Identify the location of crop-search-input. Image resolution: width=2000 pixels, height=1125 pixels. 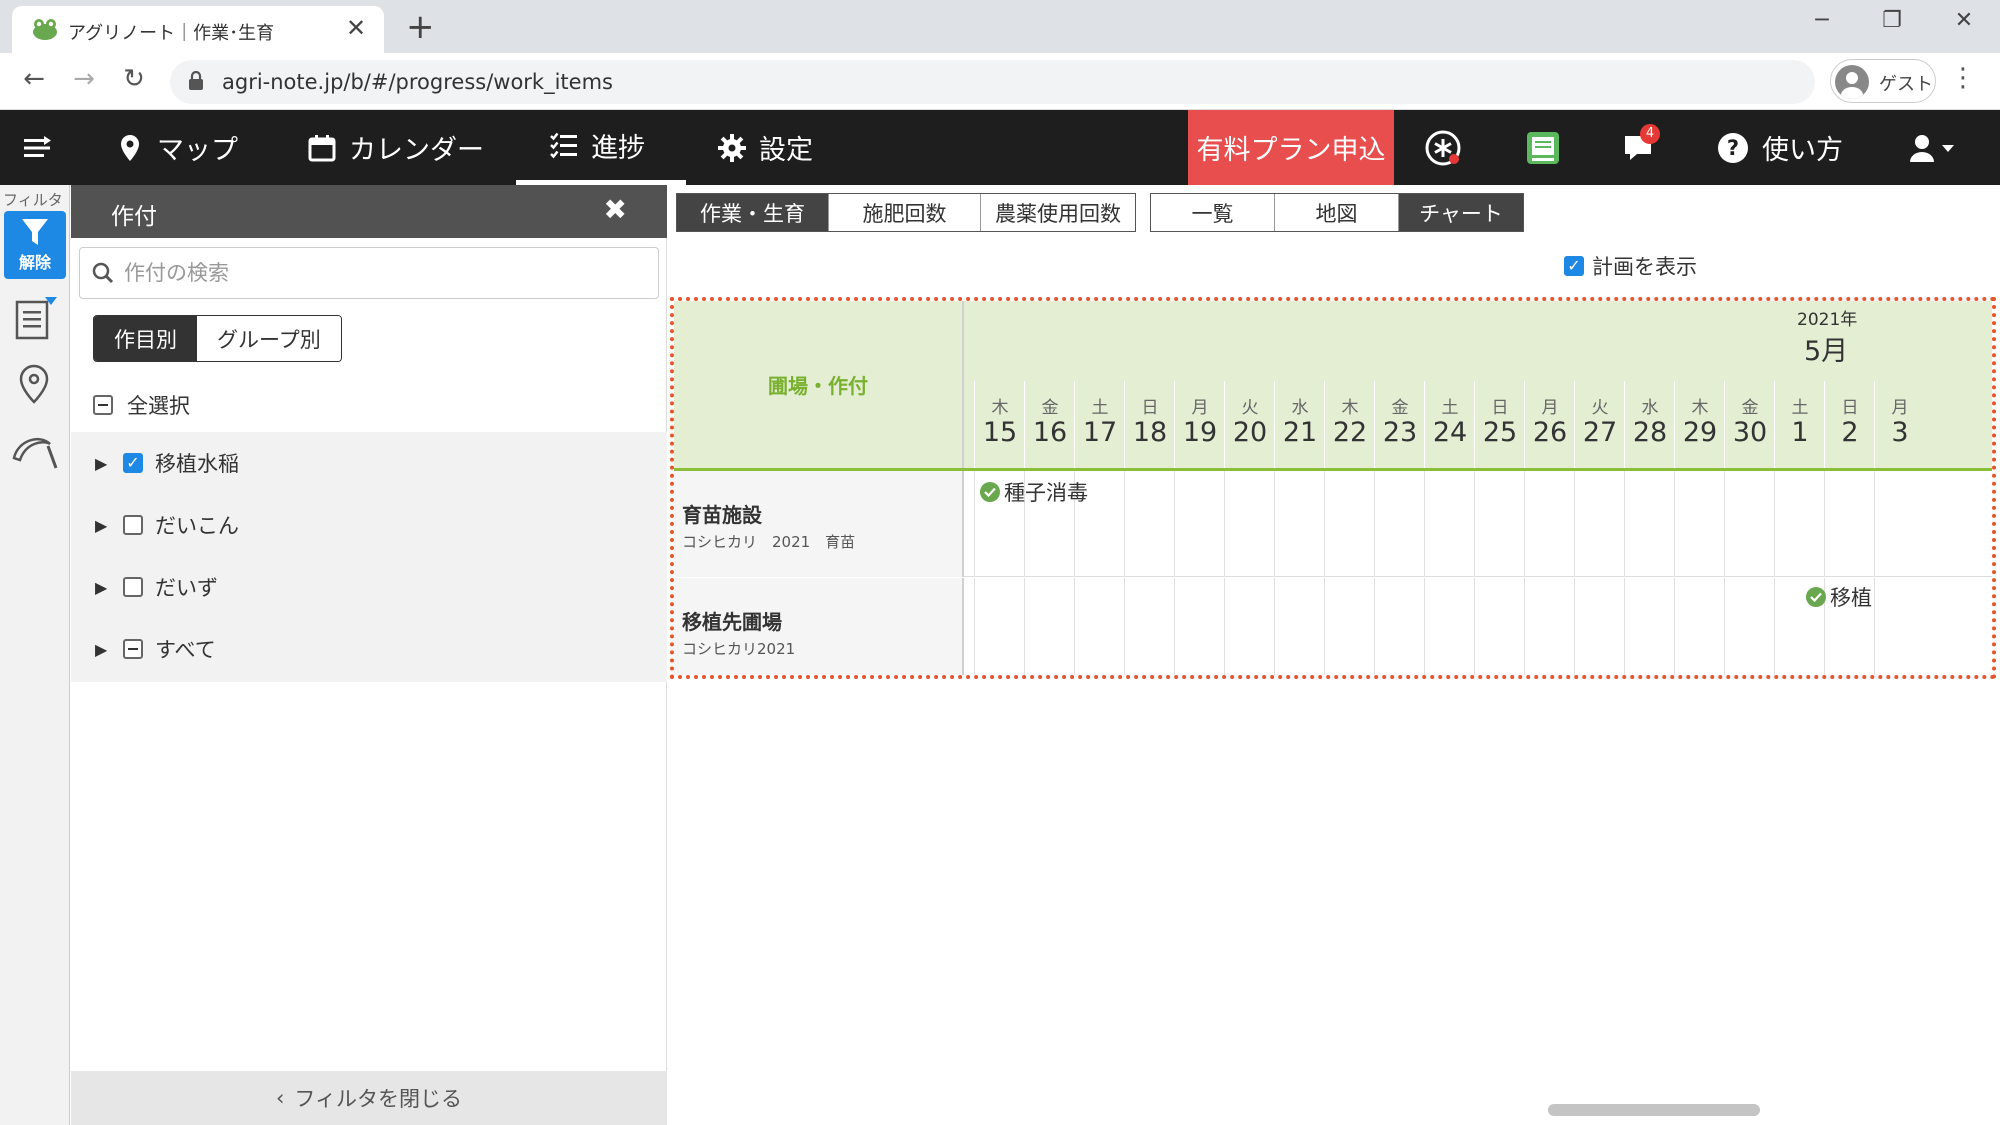
(384, 273).